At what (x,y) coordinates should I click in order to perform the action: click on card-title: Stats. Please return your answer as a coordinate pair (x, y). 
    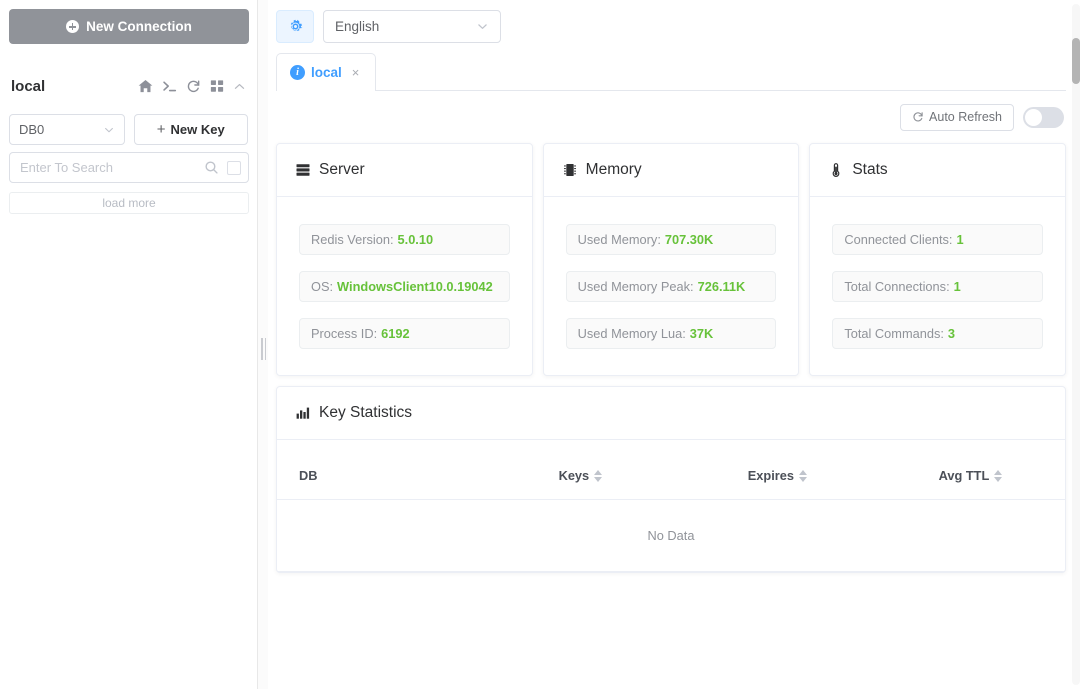
    Looking at the image, I should click on (870, 169).